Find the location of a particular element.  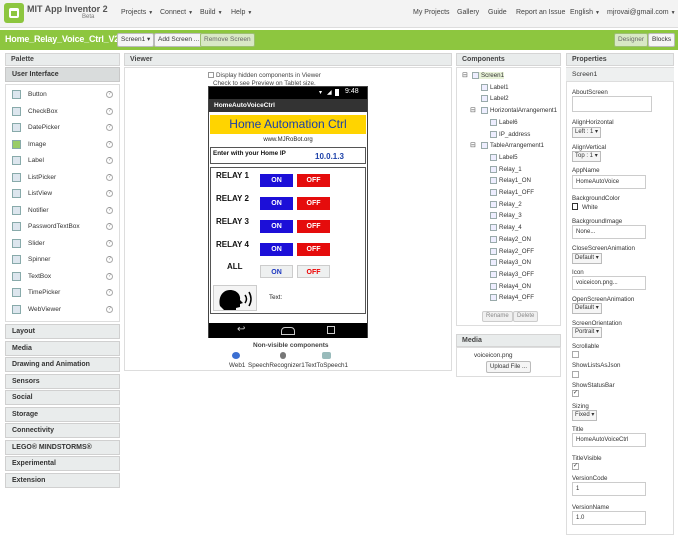

relay-2-off-button: OFF is located at coordinates (313, 203).